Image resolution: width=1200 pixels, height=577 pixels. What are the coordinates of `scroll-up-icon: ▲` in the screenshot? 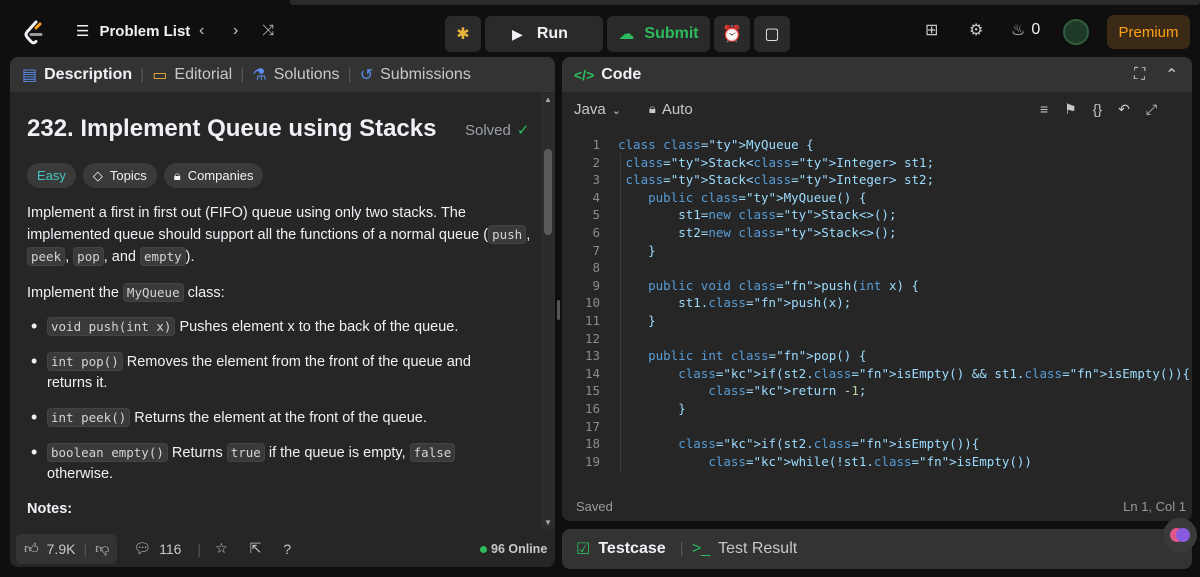 It's located at (548, 99).